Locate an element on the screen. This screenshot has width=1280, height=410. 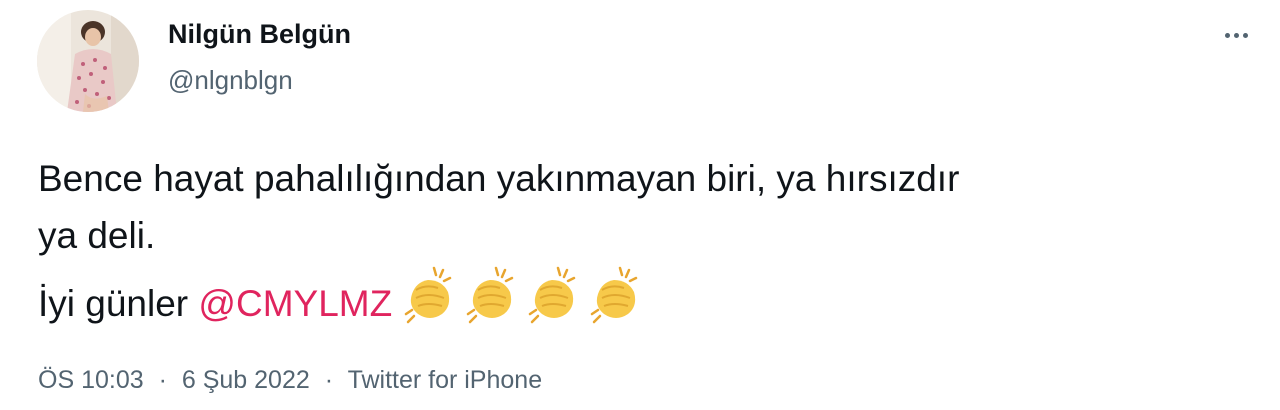
tweet-date: 6 Şub 2022 is located at coordinates (246, 380).